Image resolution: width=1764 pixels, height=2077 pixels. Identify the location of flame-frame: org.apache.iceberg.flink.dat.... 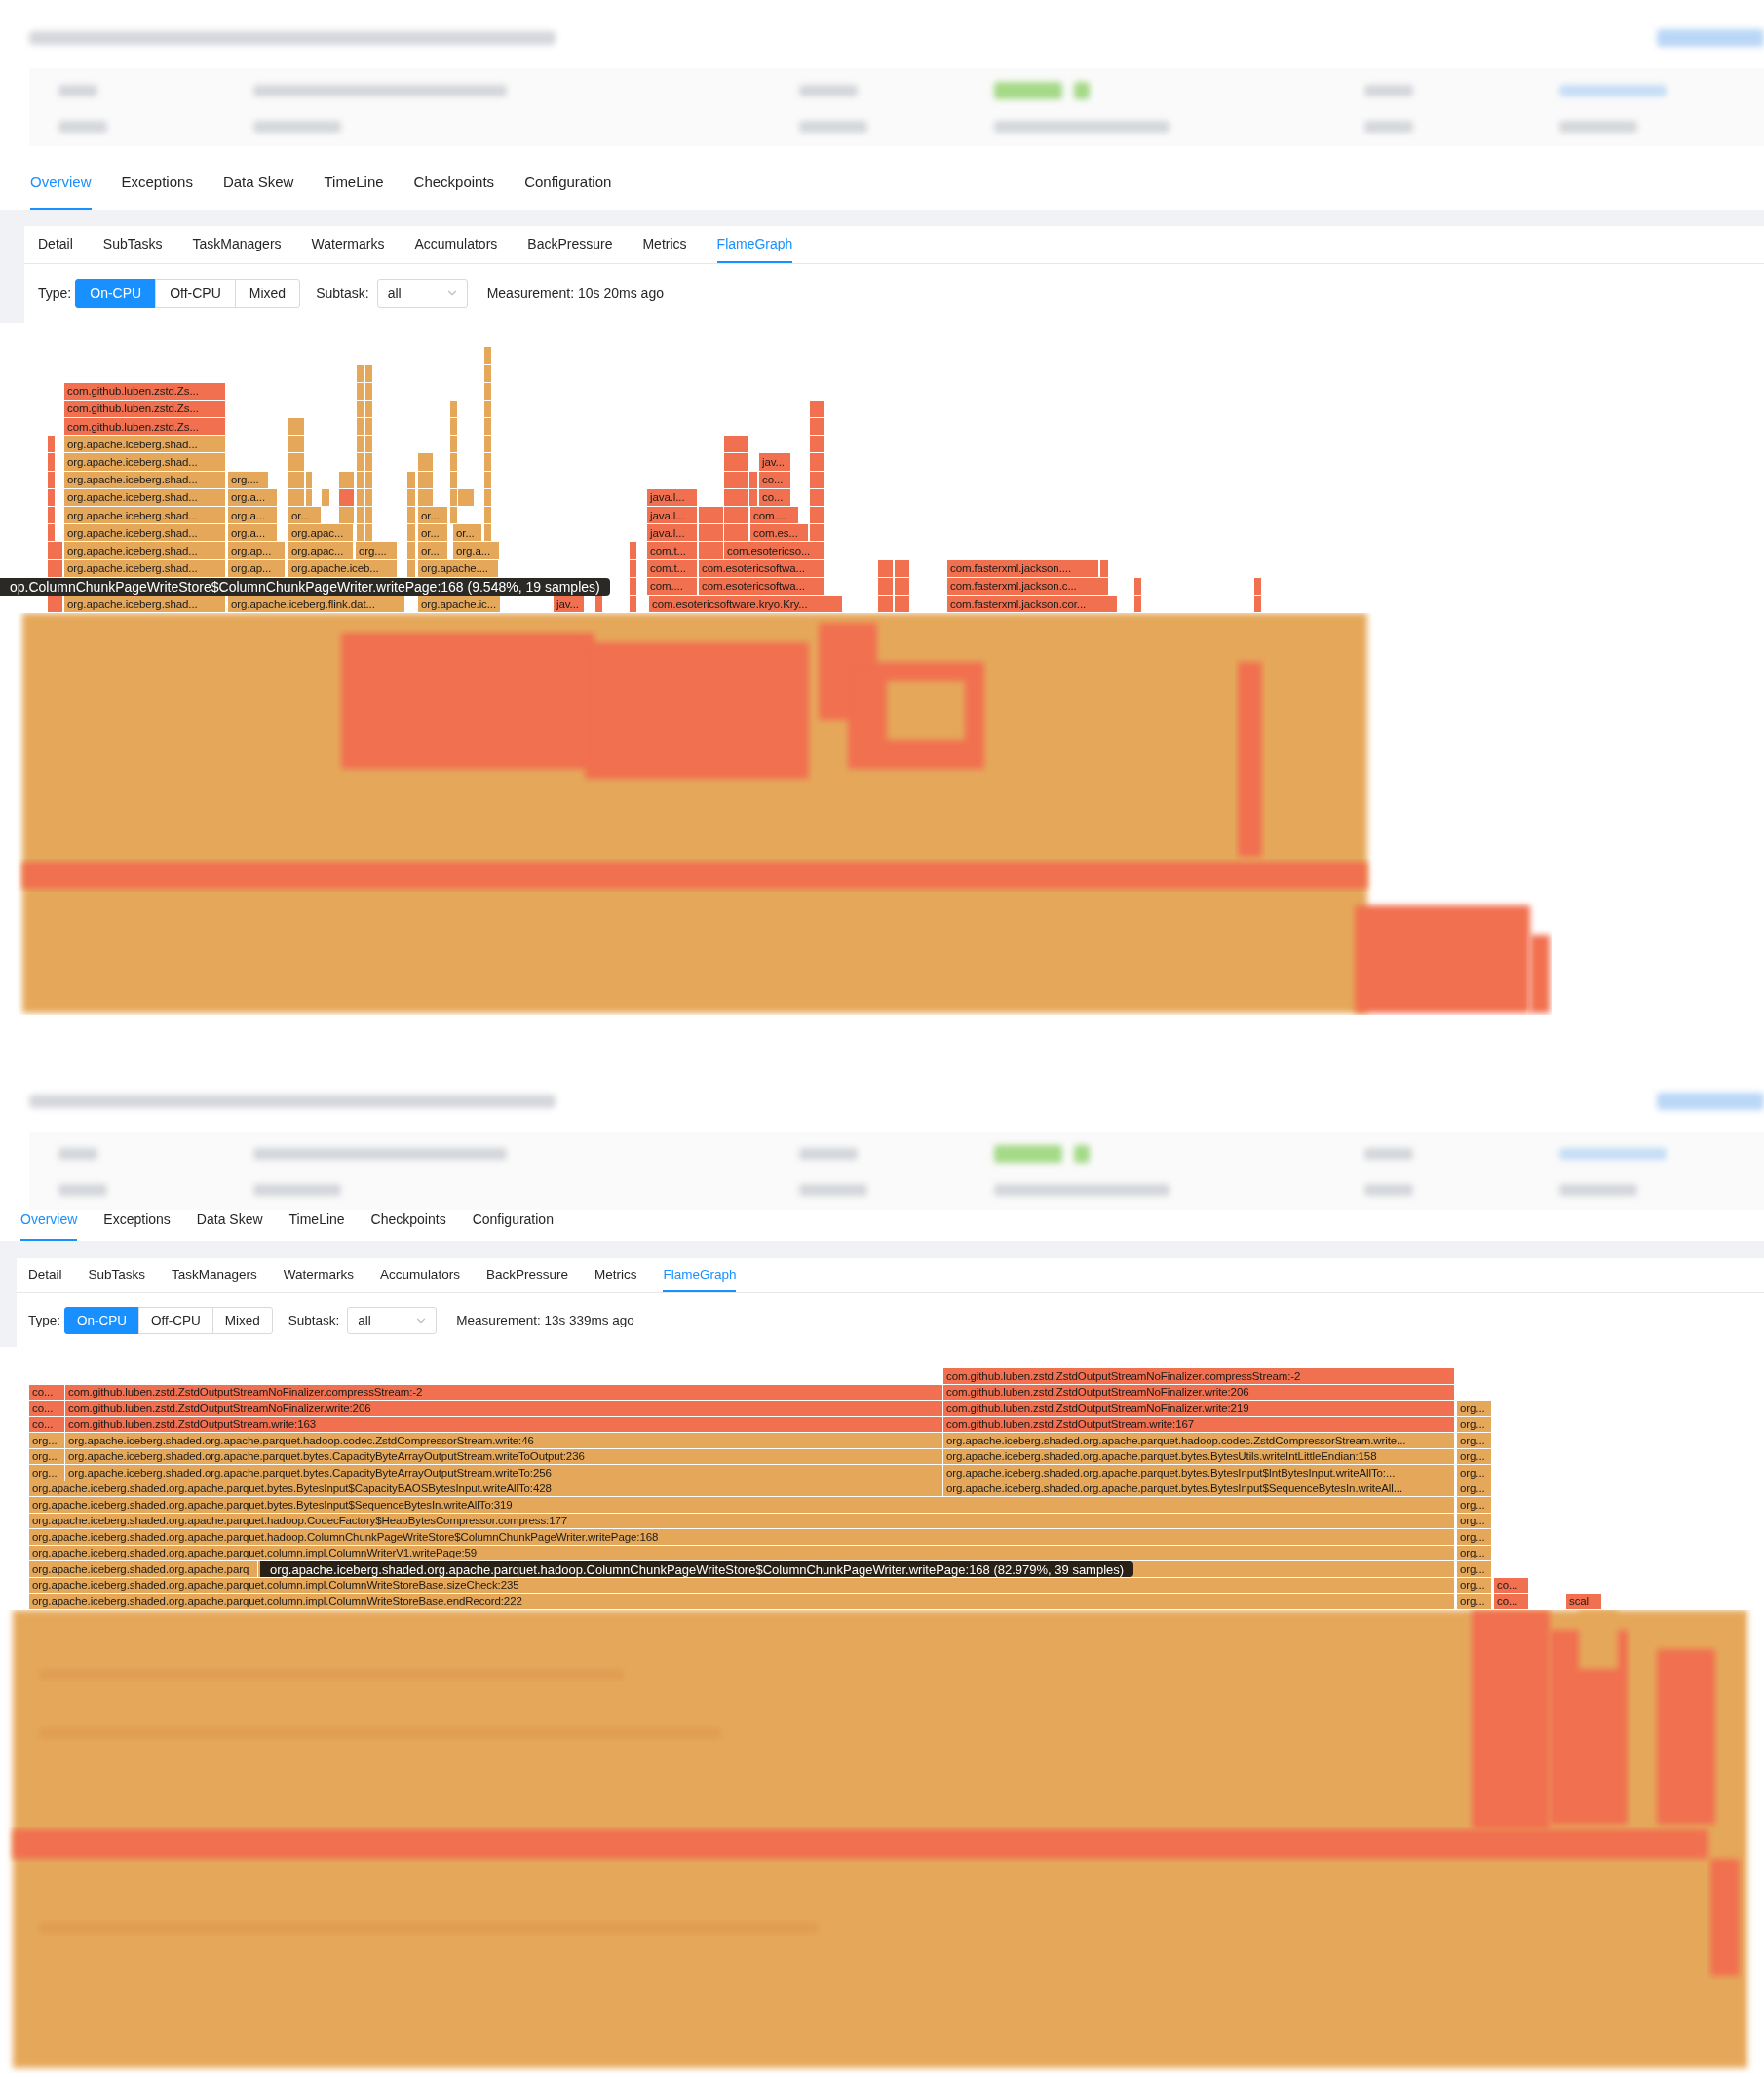
(316, 604).